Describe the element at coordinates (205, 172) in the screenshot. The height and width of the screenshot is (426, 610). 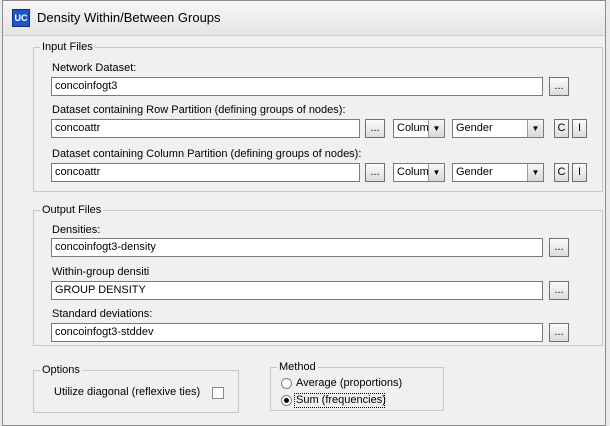
I see `column-partition-input: concoattr` at that location.